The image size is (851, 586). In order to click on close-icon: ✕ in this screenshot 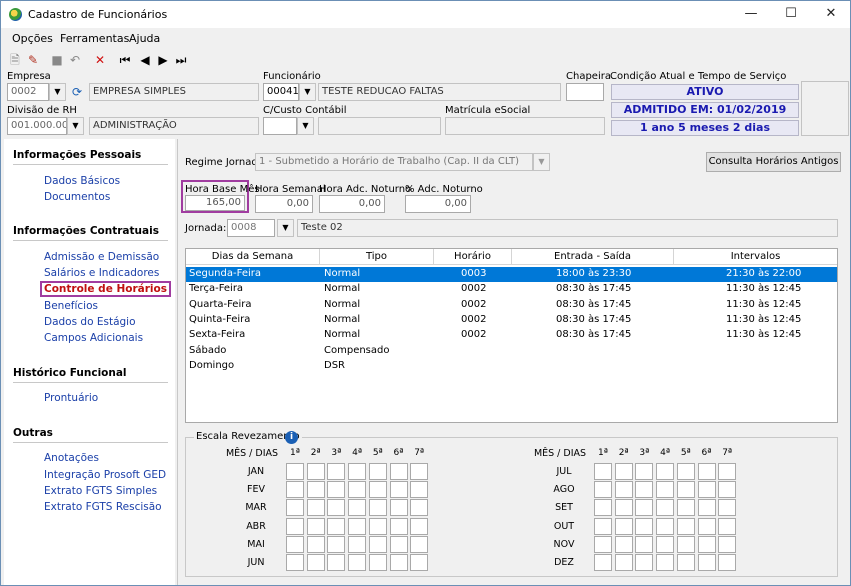, I will do `click(831, 14)`.